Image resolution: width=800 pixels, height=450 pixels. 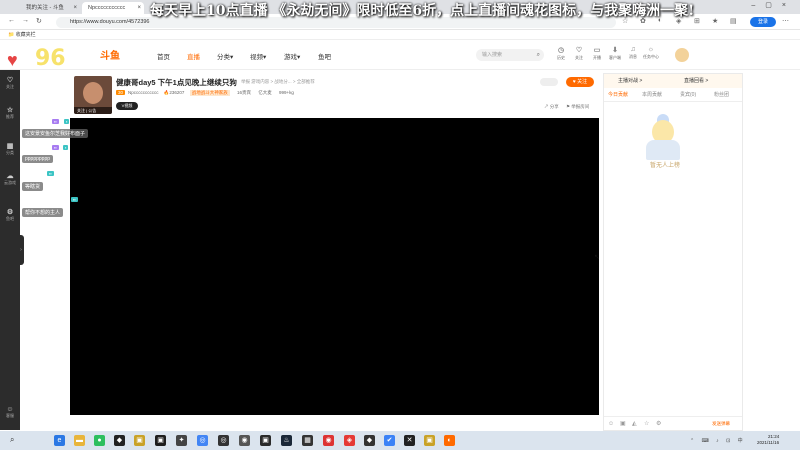 What do you see at coordinates (682, 55) in the screenshot?
I see `user-avatar` at bounding box center [682, 55].